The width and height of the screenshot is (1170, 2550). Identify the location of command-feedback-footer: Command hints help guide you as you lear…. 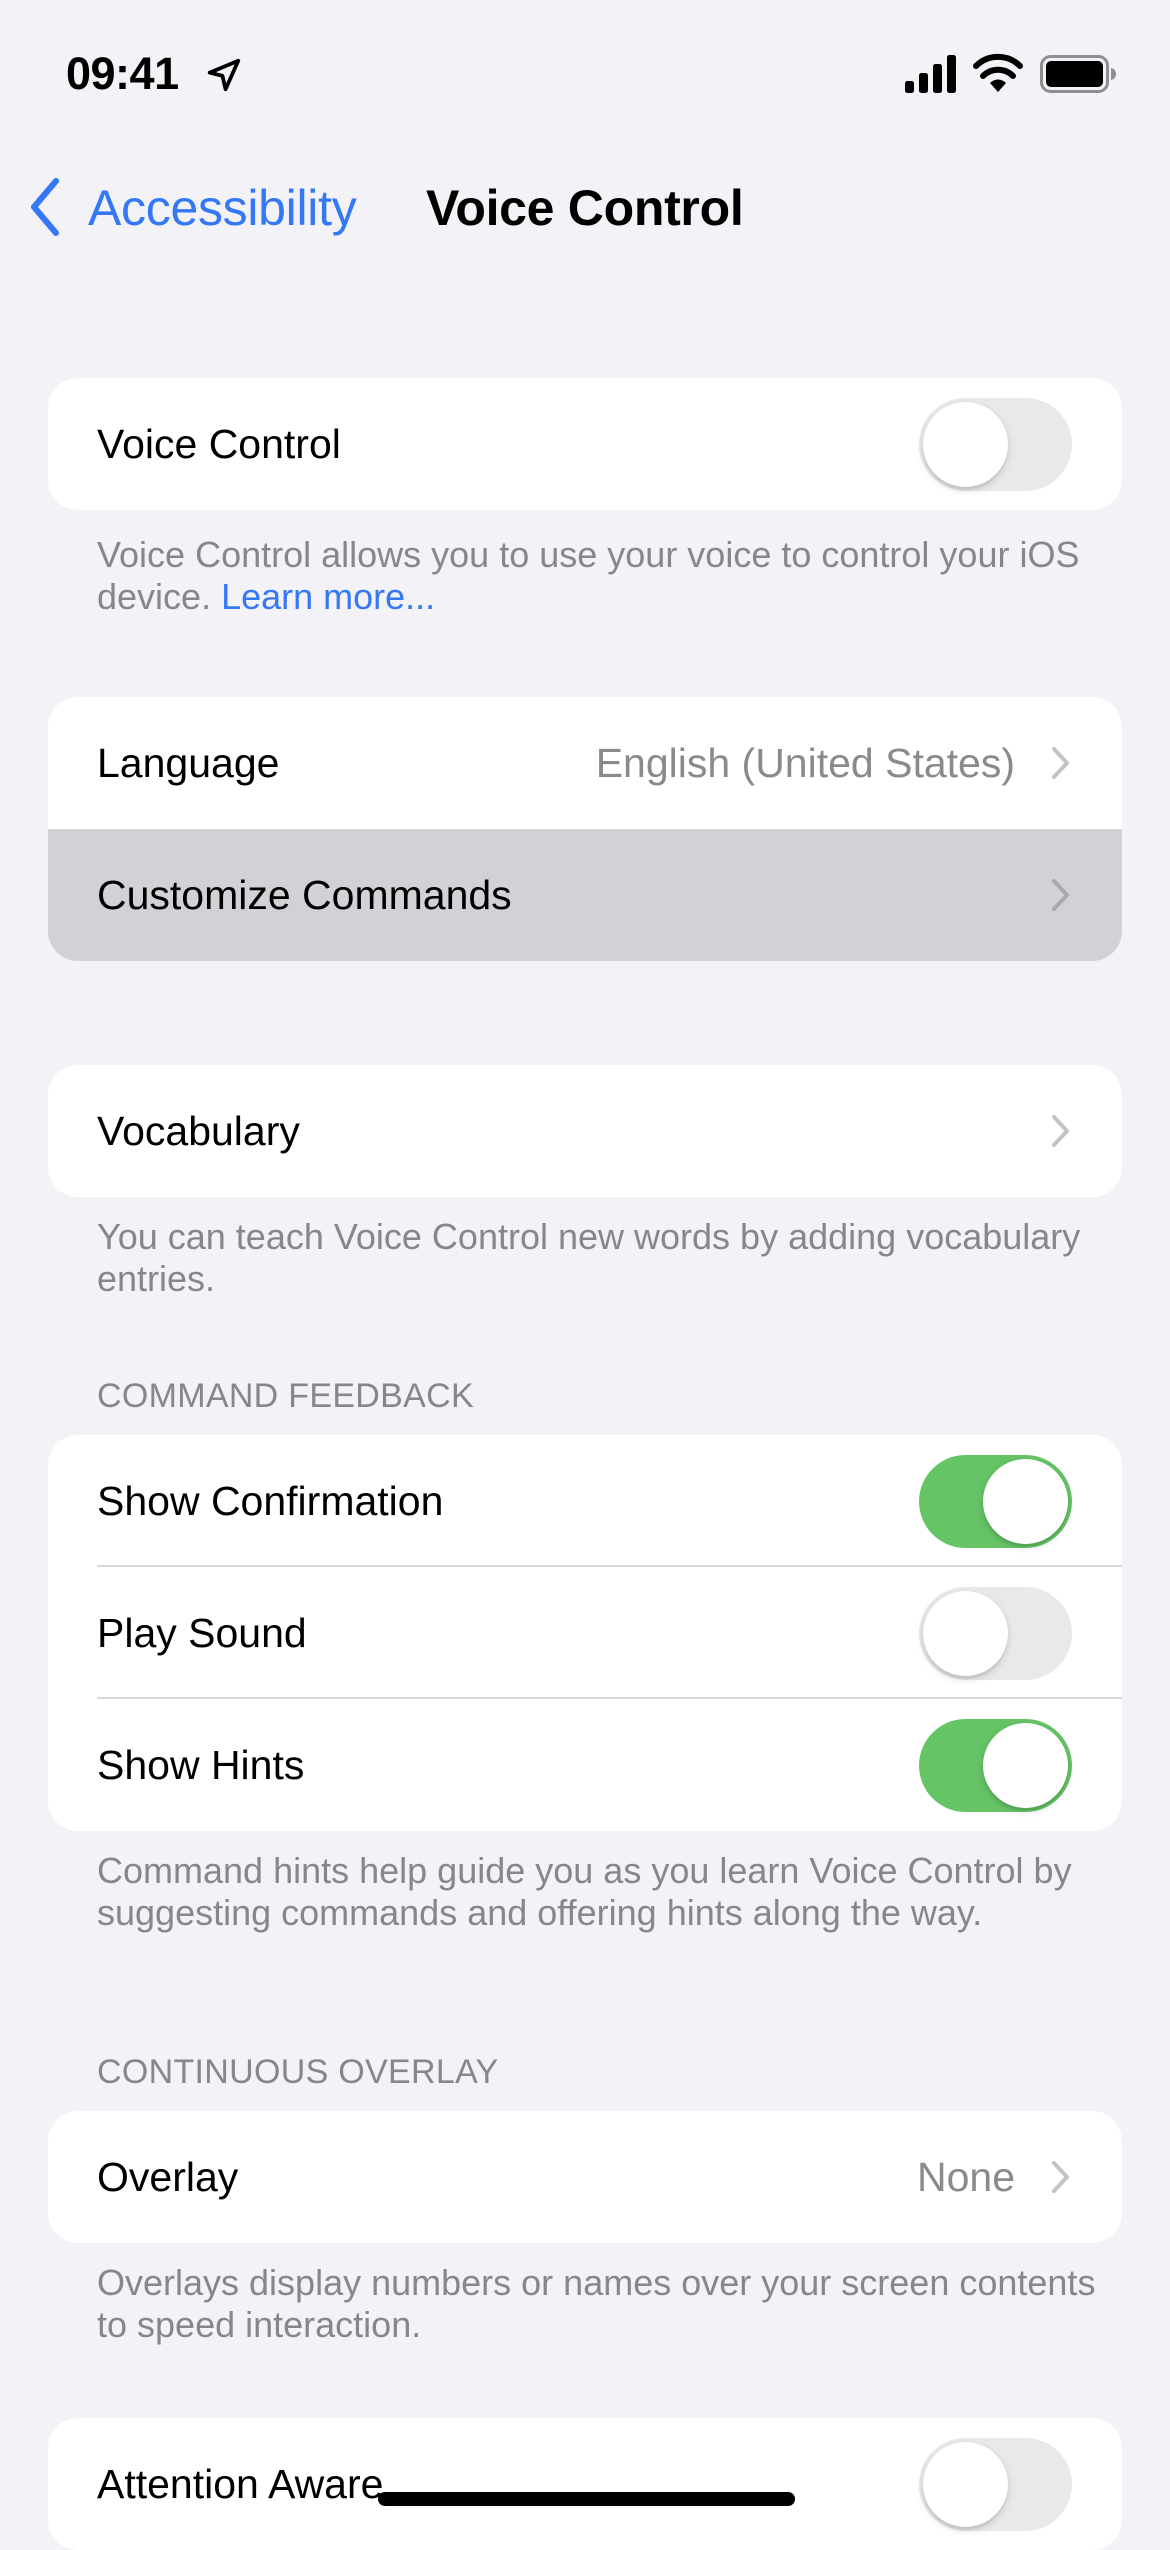
(584, 1891).